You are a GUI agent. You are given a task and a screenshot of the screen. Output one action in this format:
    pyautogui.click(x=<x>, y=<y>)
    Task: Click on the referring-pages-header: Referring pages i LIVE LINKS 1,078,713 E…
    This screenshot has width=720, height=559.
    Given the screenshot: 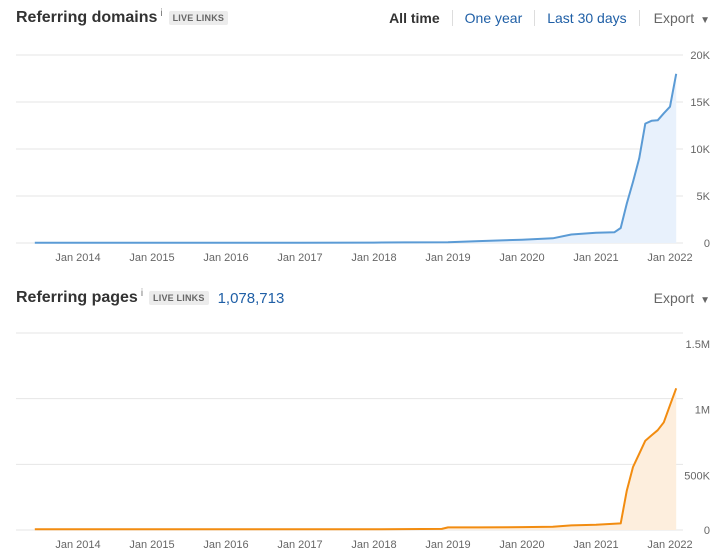 What is the action you would take?
    pyautogui.click(x=363, y=298)
    